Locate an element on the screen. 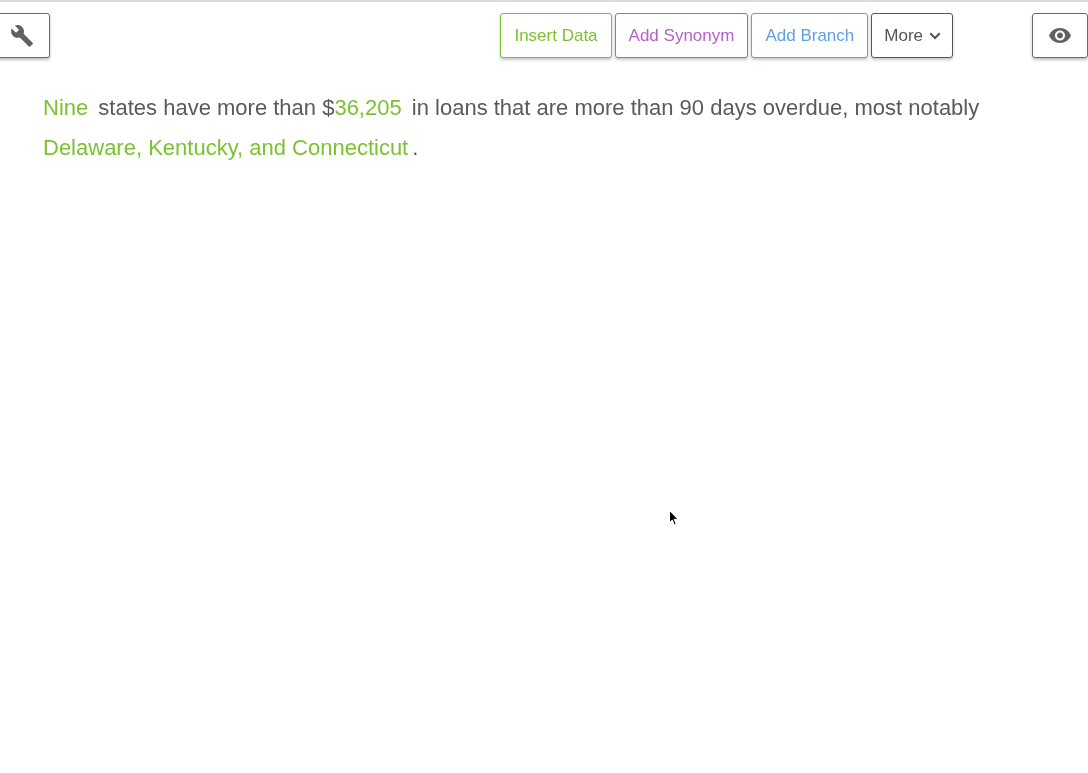 This screenshot has height=773, width=1088. wrench-icon is located at coordinates (22, 35).